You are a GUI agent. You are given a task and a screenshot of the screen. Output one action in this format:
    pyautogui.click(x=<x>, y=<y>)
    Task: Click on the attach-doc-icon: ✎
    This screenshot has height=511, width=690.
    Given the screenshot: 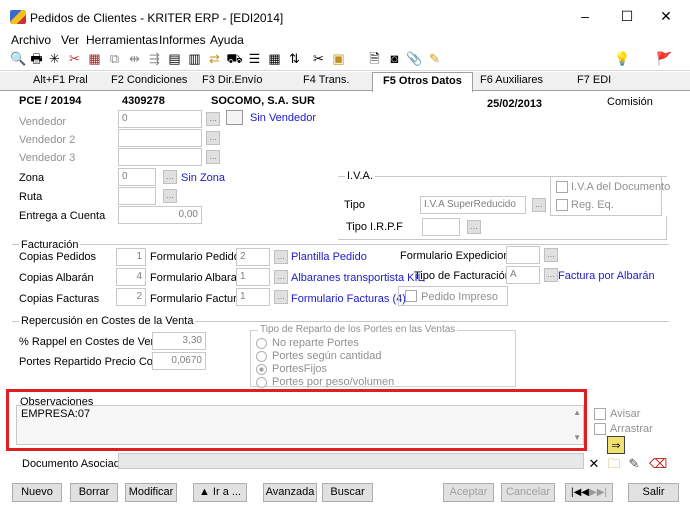 What is the action you would take?
    pyautogui.click(x=634, y=464)
    